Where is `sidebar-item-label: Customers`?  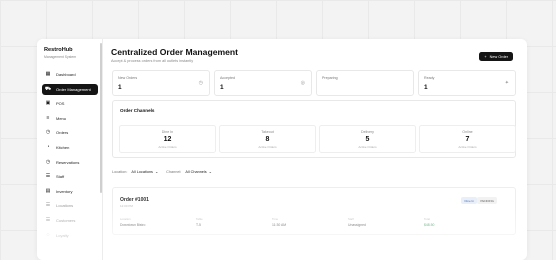
sidebar-item-label: Customers is located at coordinates (66, 220).